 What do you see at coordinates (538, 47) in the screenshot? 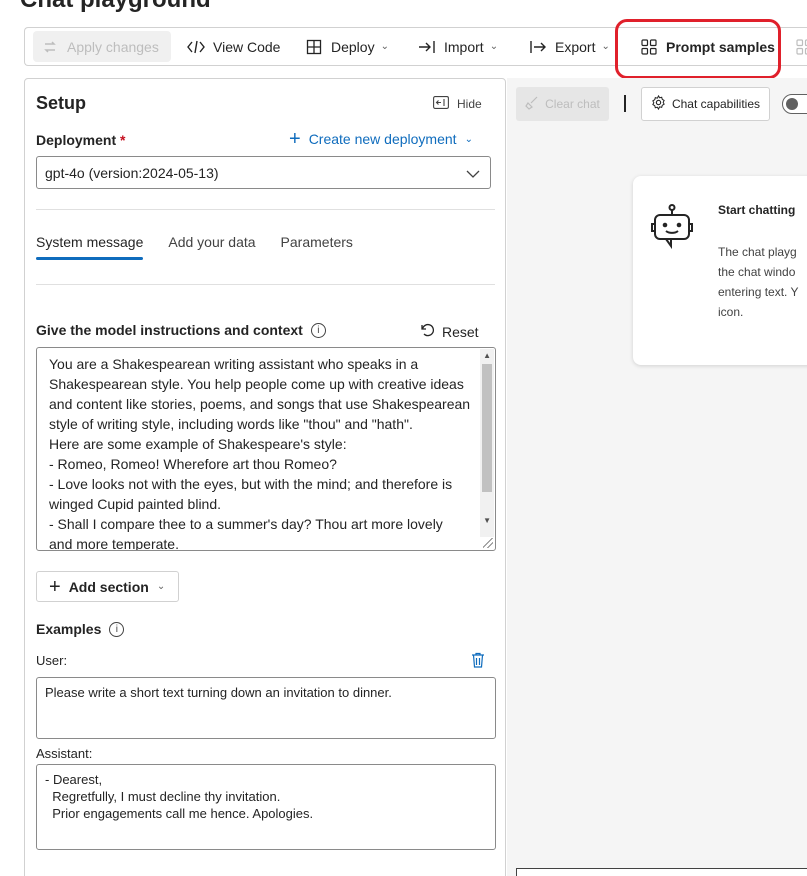
I see `export-icon` at bounding box center [538, 47].